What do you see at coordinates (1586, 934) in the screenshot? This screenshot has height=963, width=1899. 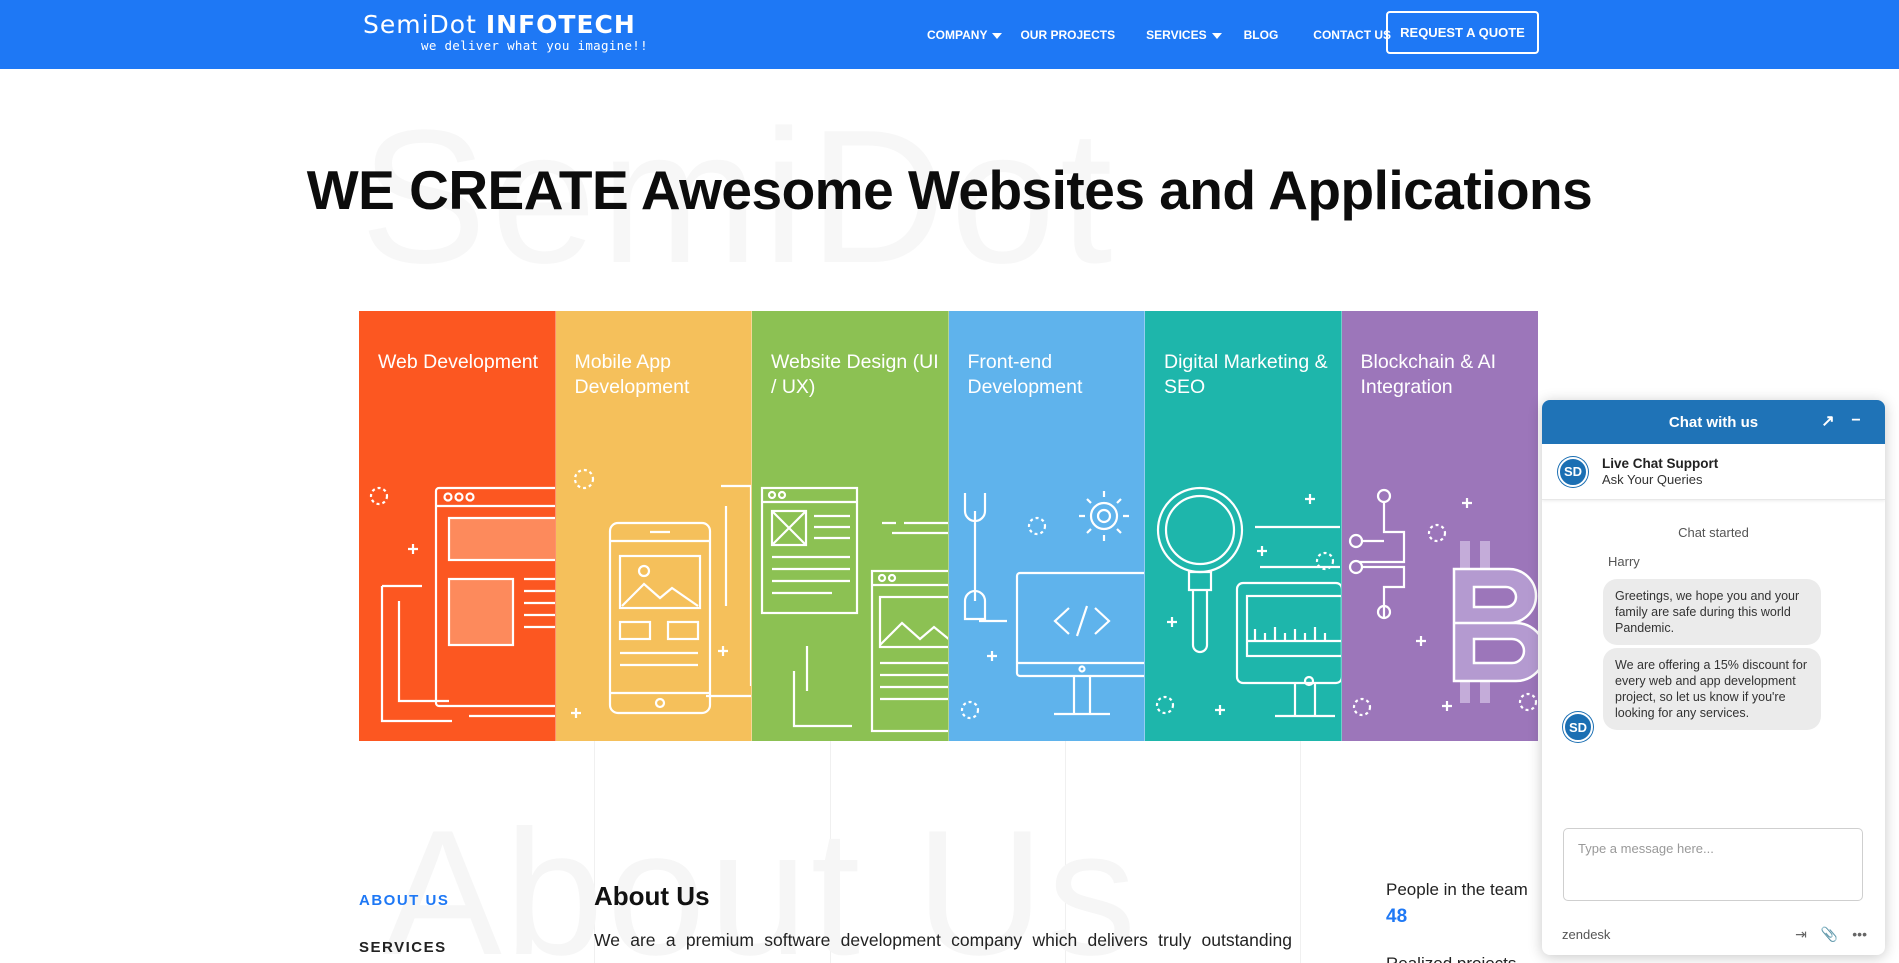 I see `zendesk-brand: zendesk` at bounding box center [1586, 934].